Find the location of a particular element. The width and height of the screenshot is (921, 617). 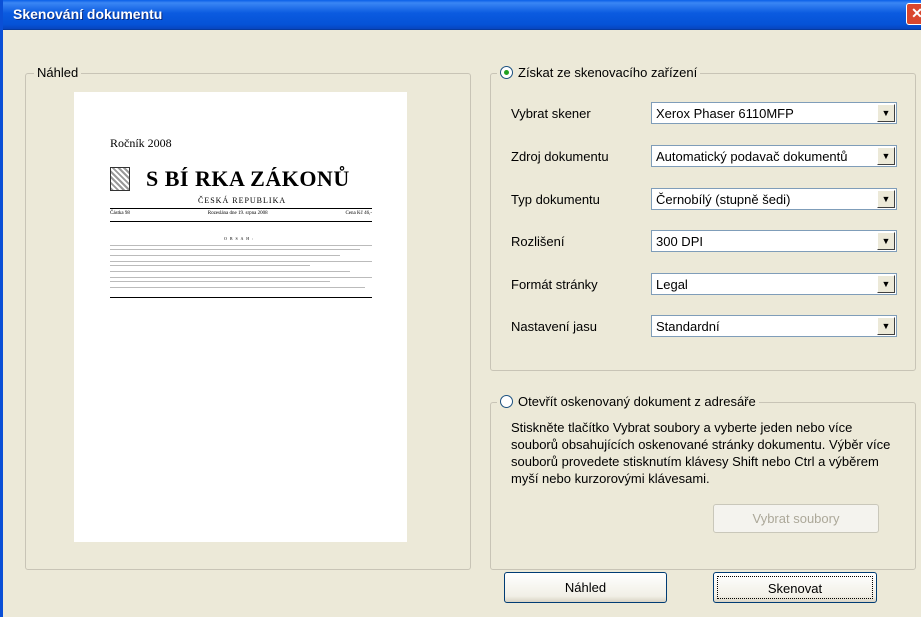

close-icon: ✕ is located at coordinates (916, 13).